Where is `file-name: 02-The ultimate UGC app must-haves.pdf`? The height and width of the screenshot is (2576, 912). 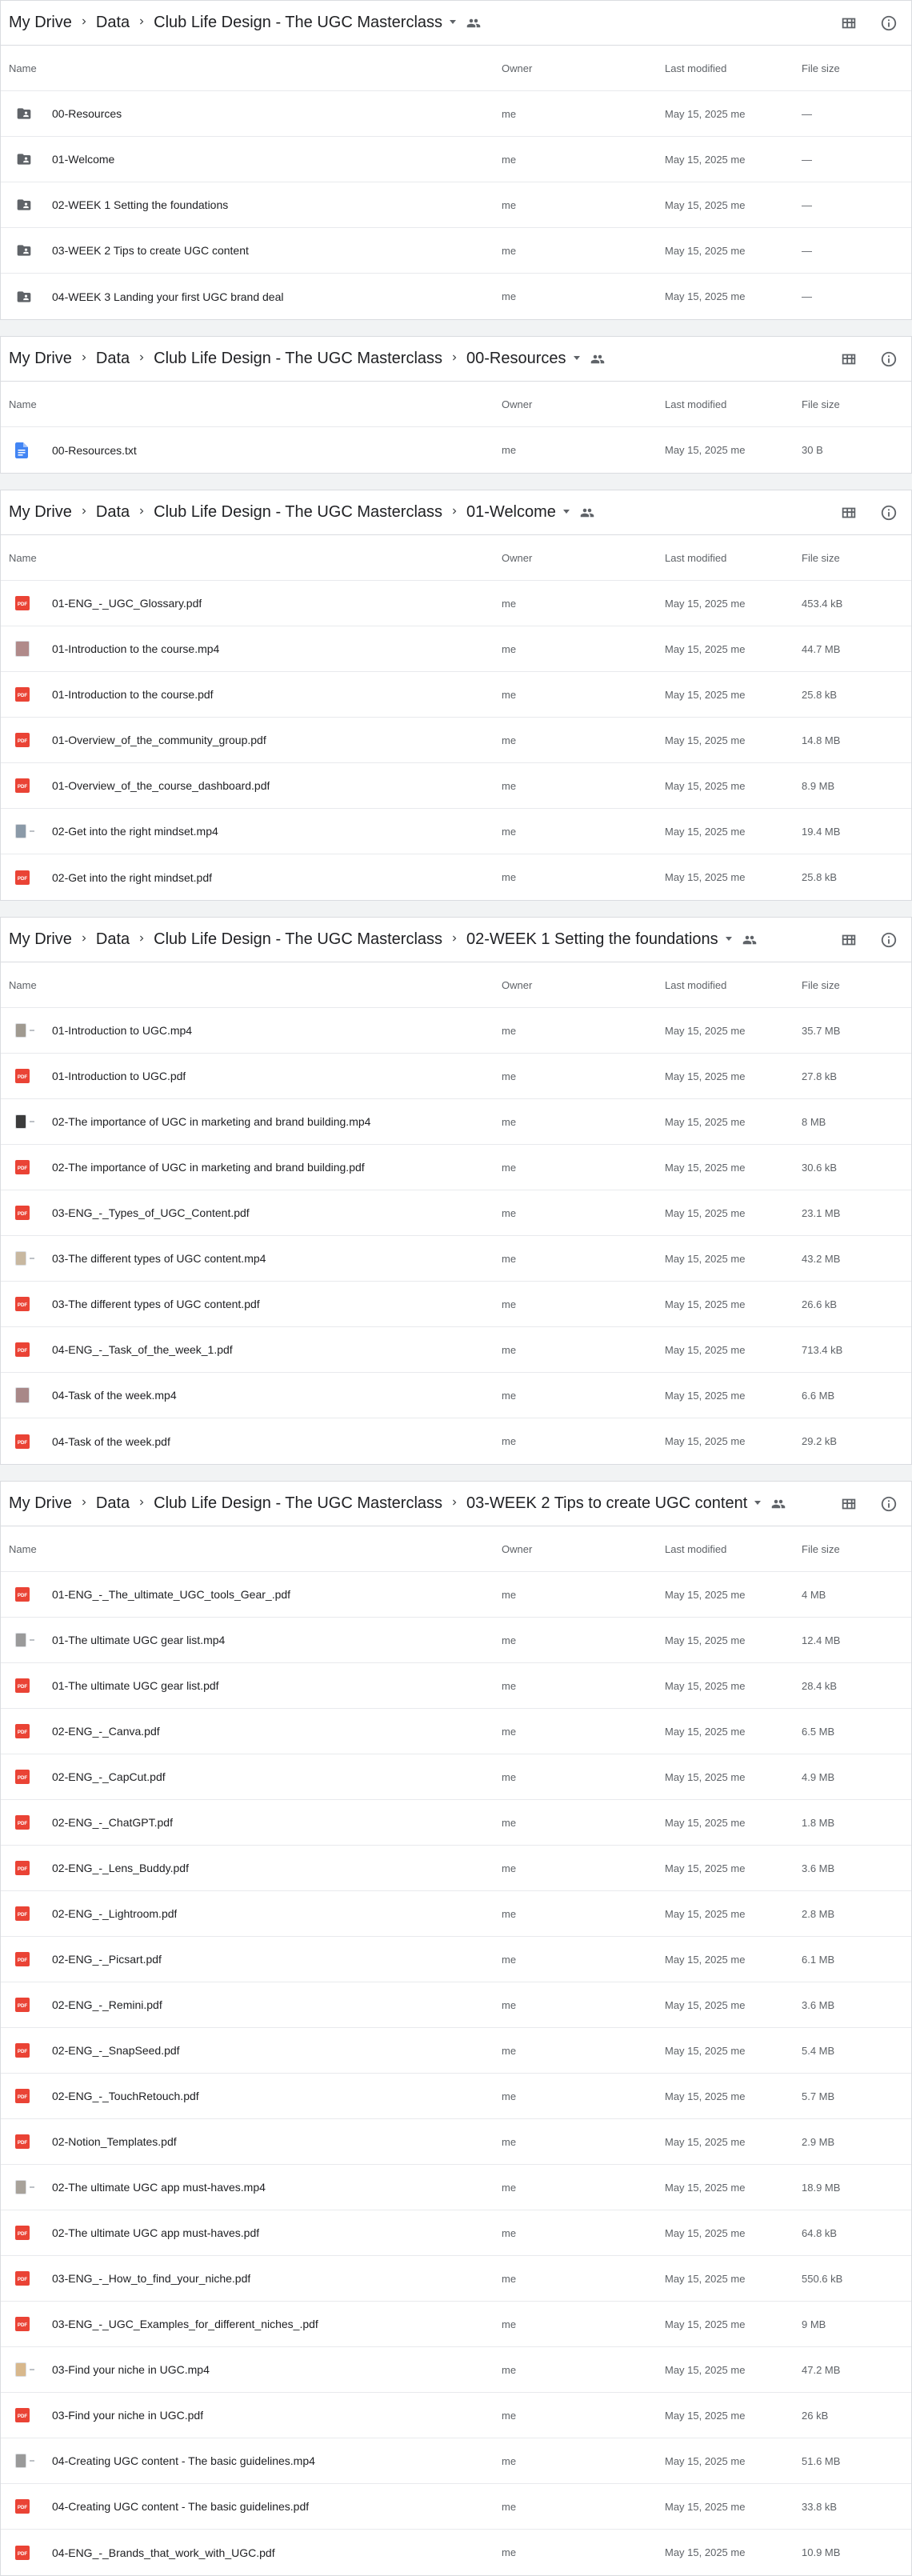 file-name: 02-The ultimate UGC app must-haves.pdf is located at coordinates (155, 2232).